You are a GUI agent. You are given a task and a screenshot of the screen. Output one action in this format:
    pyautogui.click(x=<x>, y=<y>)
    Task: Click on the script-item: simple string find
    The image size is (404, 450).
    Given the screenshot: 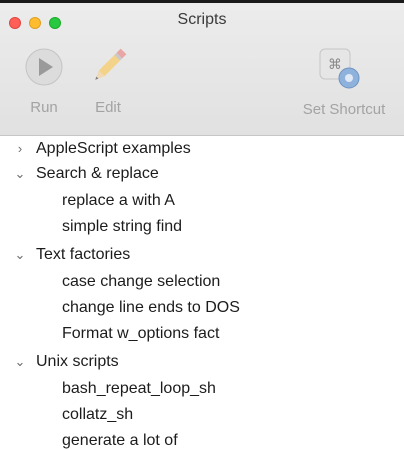 What is the action you would take?
    pyautogui.click(x=202, y=229)
    